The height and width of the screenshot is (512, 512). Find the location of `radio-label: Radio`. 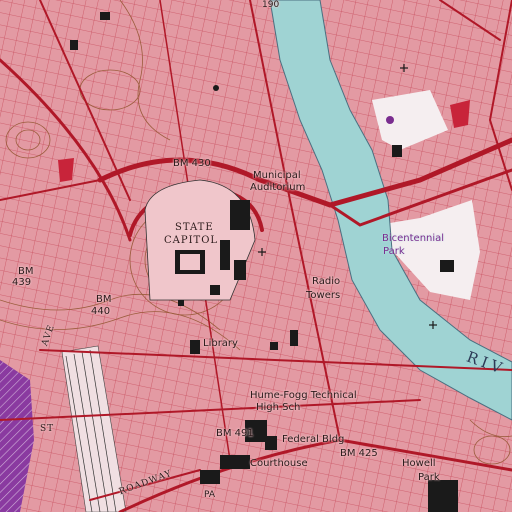

radio-label: Radio is located at coordinates (326, 281).